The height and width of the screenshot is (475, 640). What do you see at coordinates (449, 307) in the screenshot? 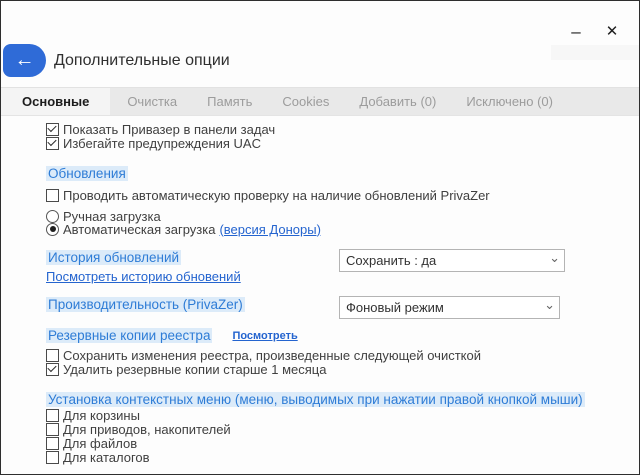
I see `performance-dropdown: Фоновый режим ⌄` at bounding box center [449, 307].